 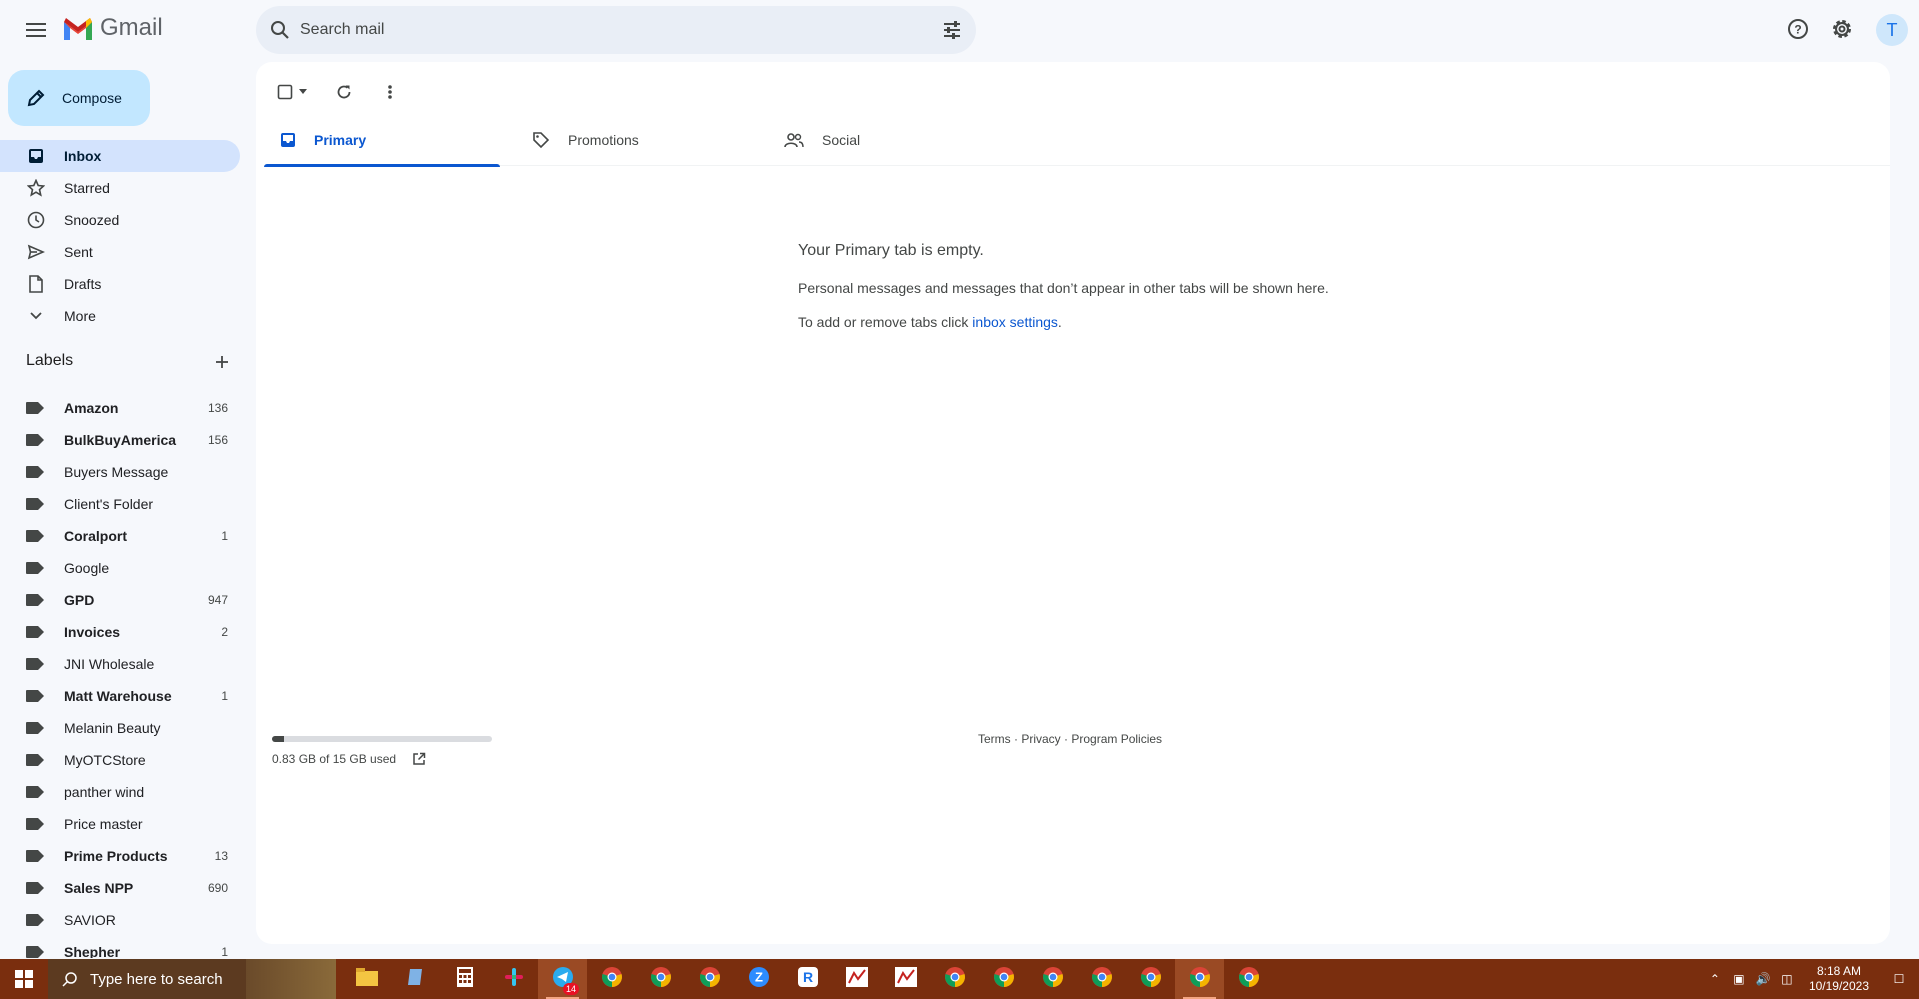 What do you see at coordinates (334, 759) in the screenshot?
I see `storage-usage-text: 0.83 GB of 15 GB used` at bounding box center [334, 759].